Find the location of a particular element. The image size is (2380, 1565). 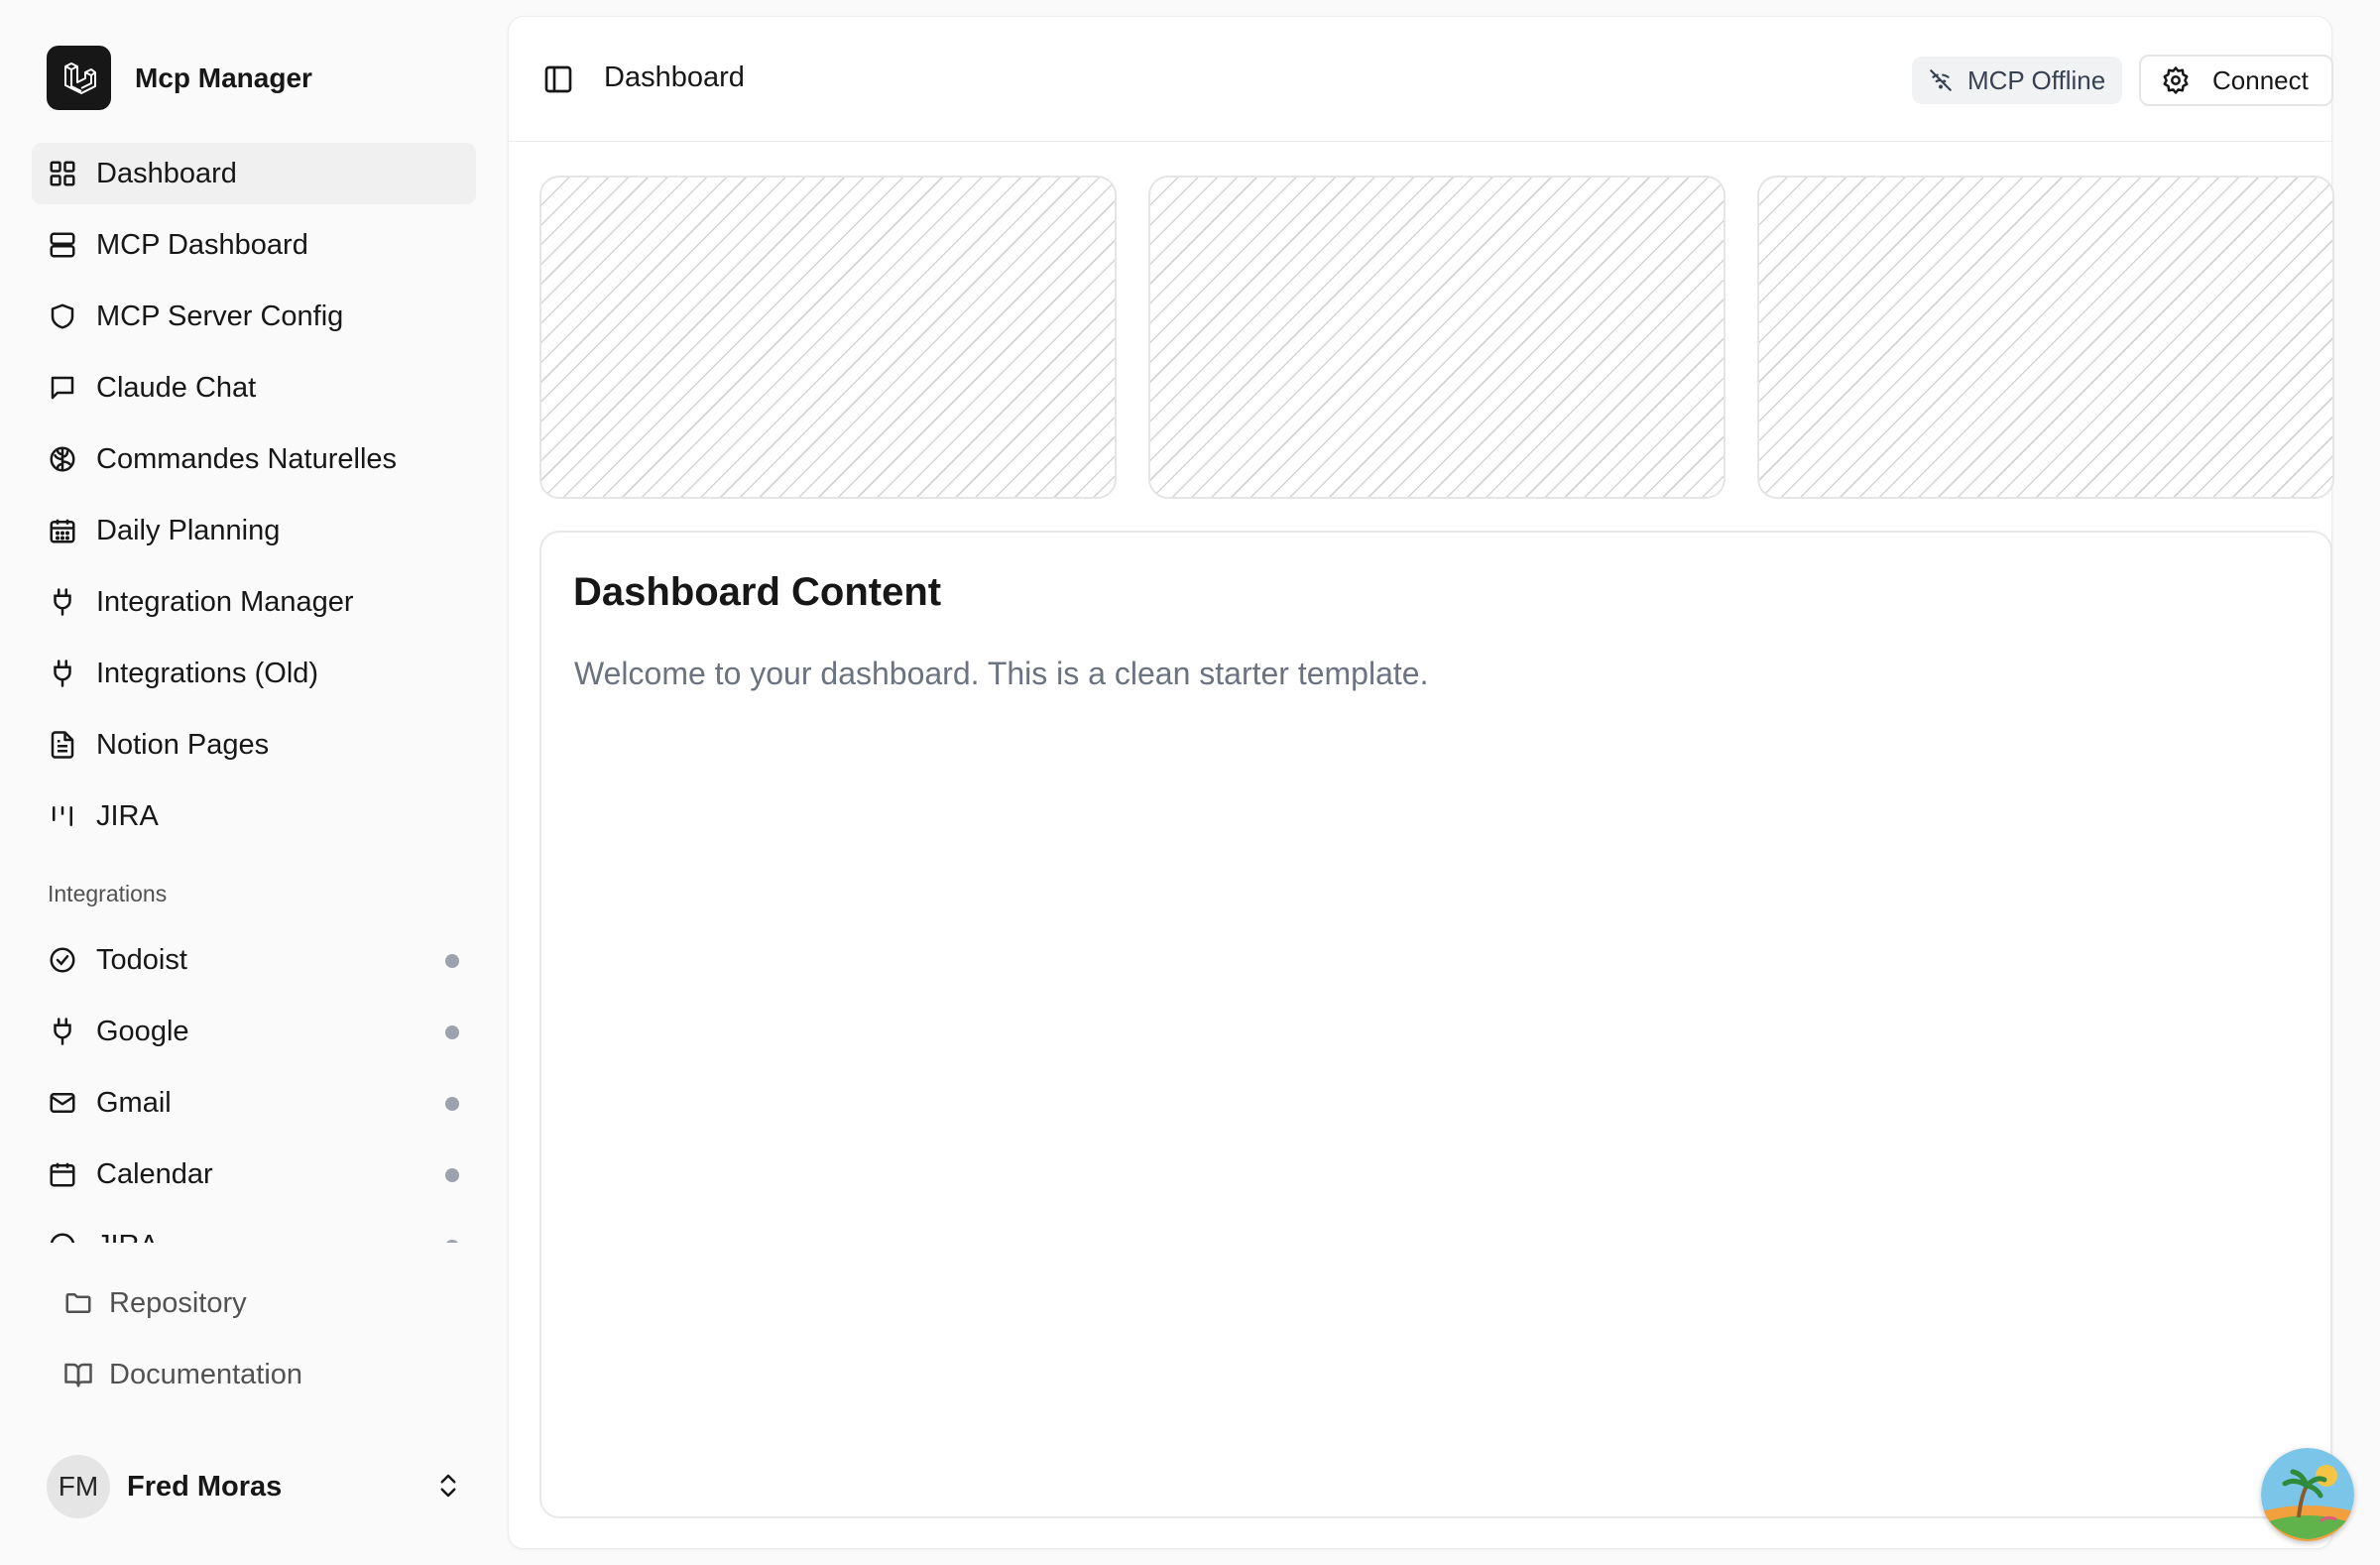

assistant-avatar-button is located at coordinates (2307, 1494).